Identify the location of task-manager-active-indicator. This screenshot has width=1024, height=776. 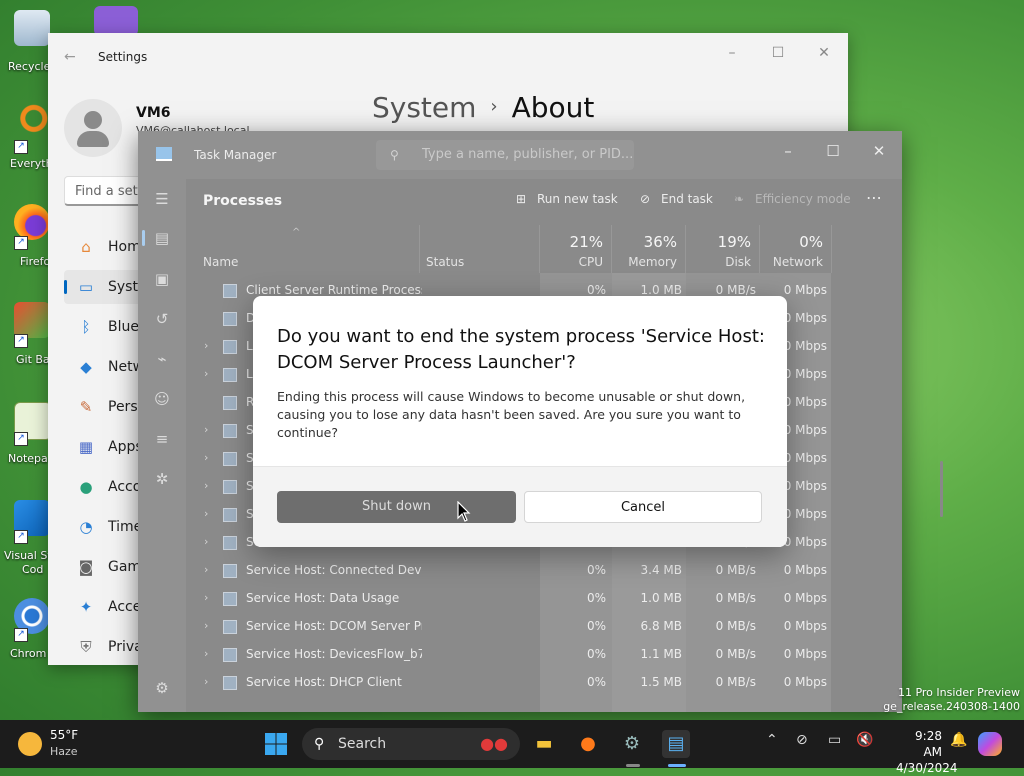
(677, 765).